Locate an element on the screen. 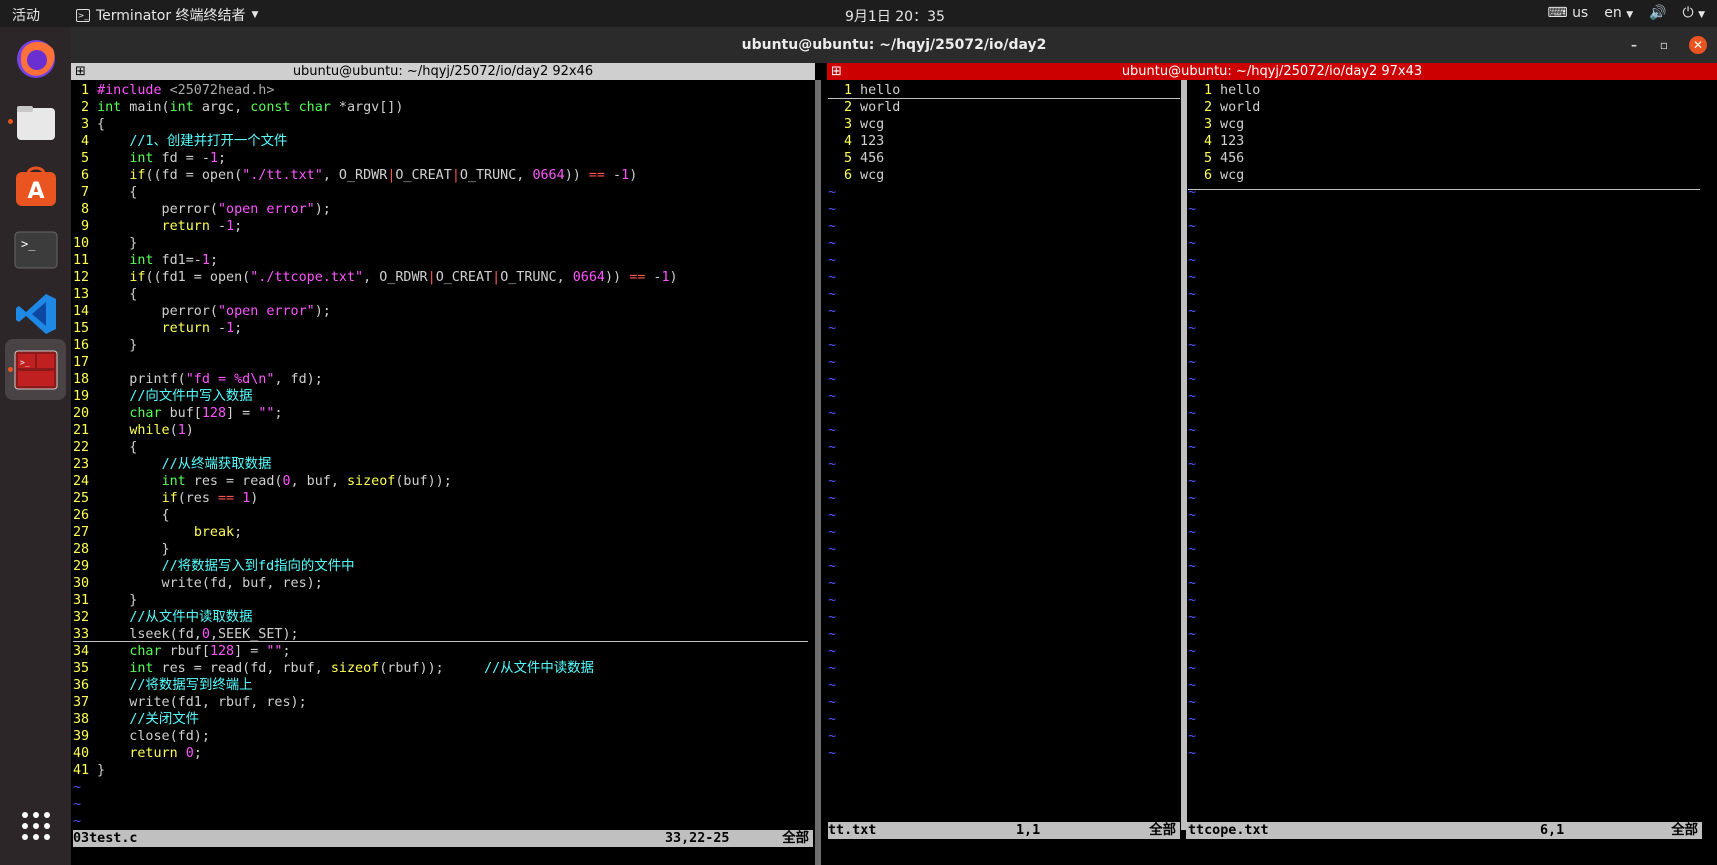 Image resolution: width=1717 pixels, height=865 pixels. activities-button: 活动 is located at coordinates (26, 15).